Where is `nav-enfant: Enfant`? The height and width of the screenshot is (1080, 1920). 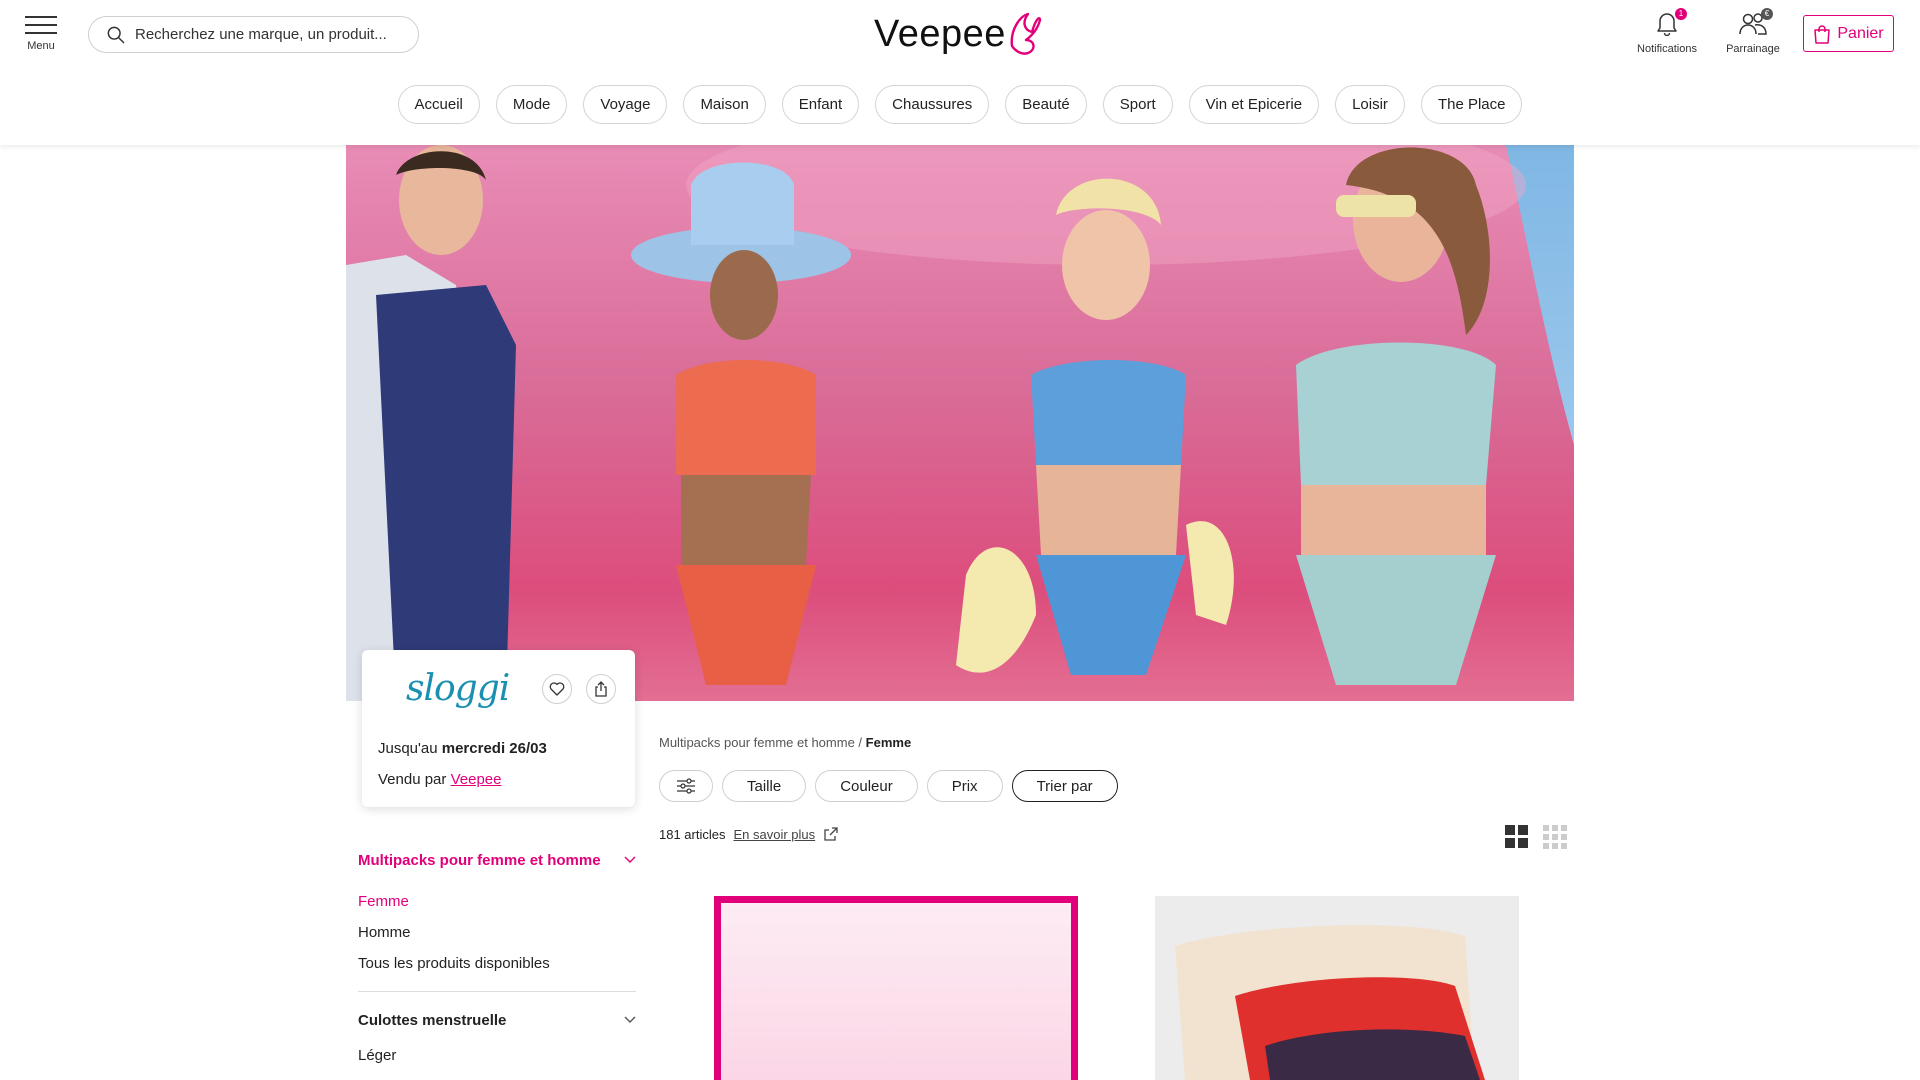 nav-enfant: Enfant is located at coordinates (820, 104).